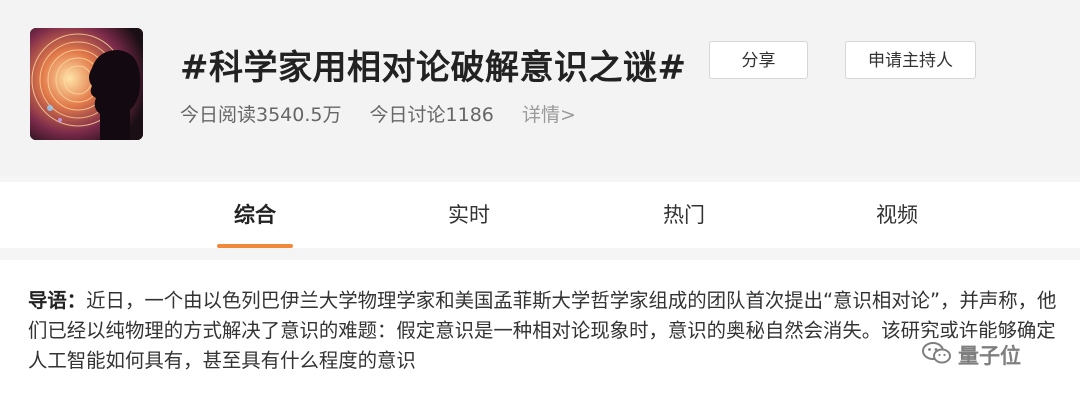 The image size is (1080, 404). Describe the element at coordinates (261, 115) in the screenshot. I see `read-count: 今日阅读3540.5万` at that location.